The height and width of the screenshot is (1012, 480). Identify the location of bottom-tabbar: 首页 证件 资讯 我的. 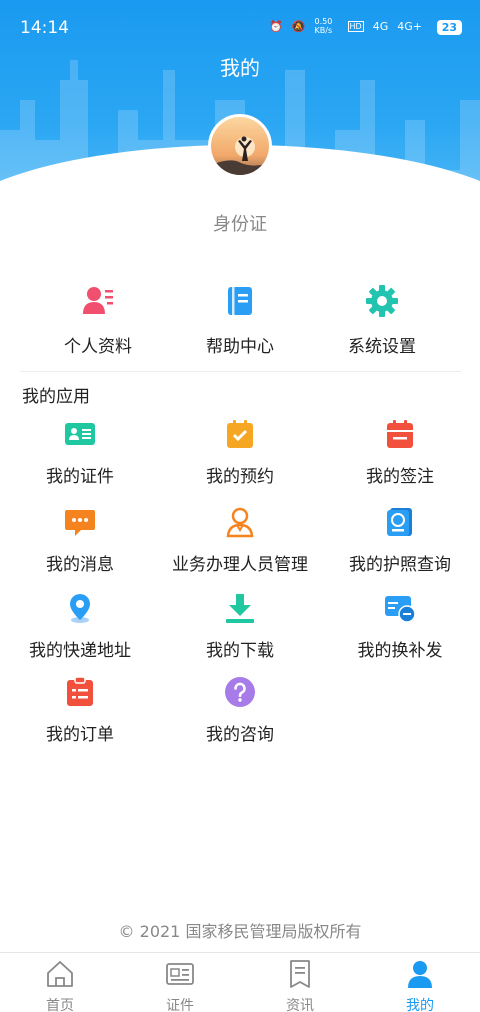
(240, 982).